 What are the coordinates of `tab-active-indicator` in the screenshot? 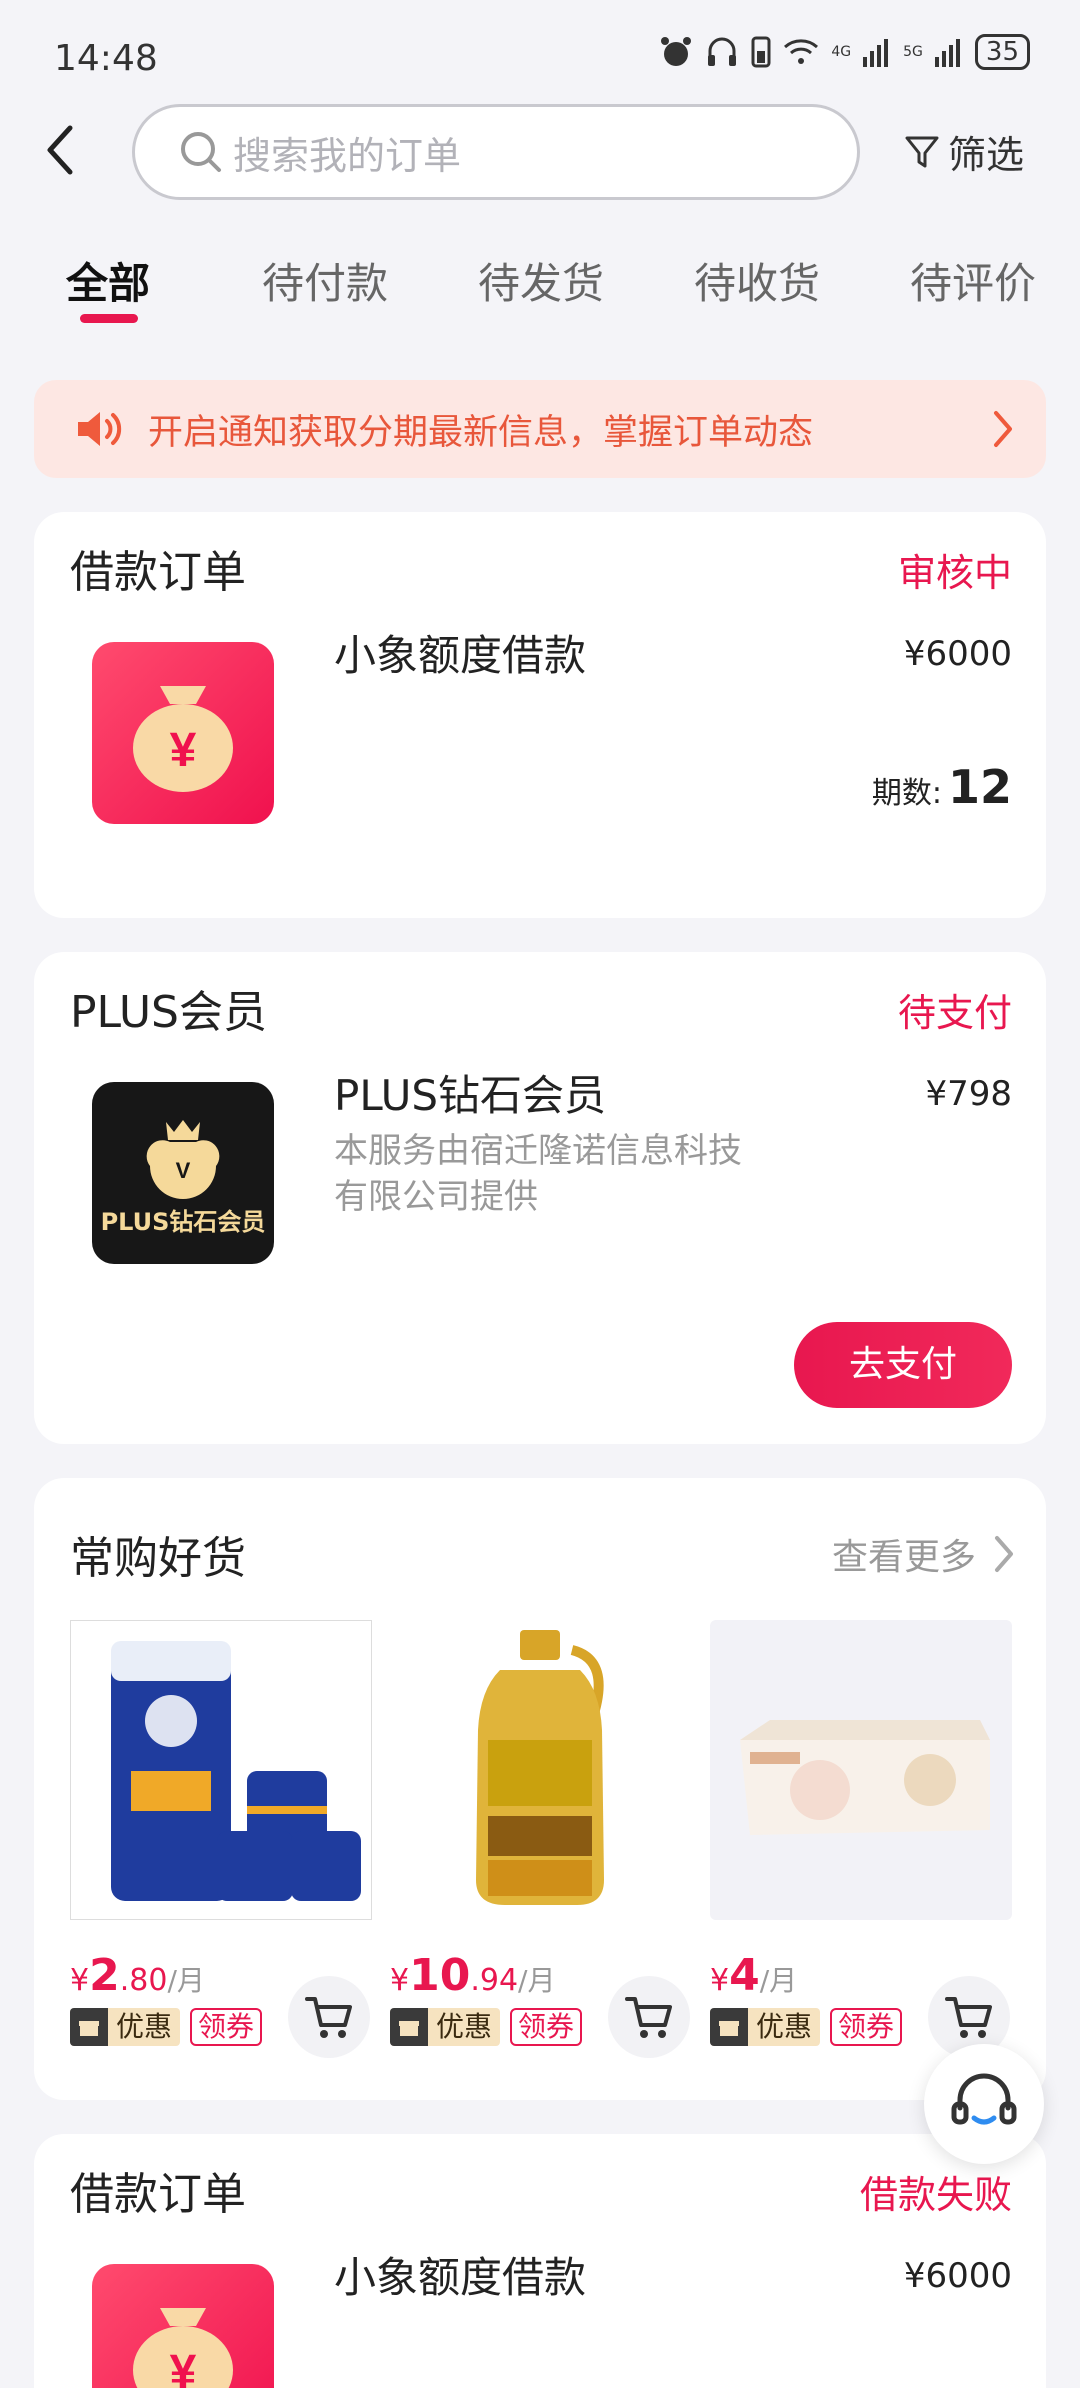 It's located at (109, 318).